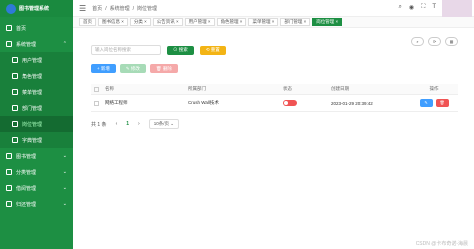 The image size is (474, 249). I want to click on sidebar-item-roles: 角色管理, so click(36, 76).